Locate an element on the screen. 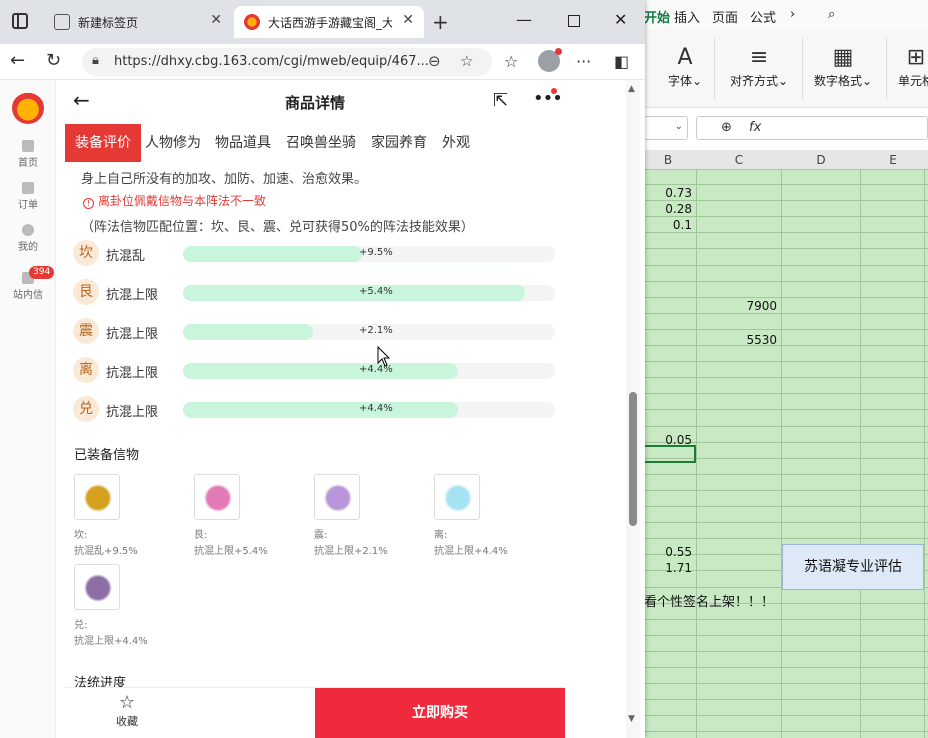  tab-strip: 新建标签页 ✕ 大话西游手游藏宝阁_大话 ✕ + — ✕ is located at coordinates (322, 22).